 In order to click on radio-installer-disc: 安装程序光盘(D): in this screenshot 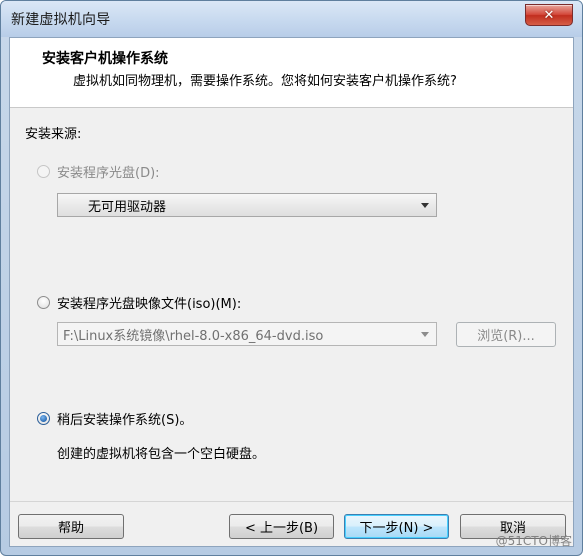, I will do `click(98, 171)`.